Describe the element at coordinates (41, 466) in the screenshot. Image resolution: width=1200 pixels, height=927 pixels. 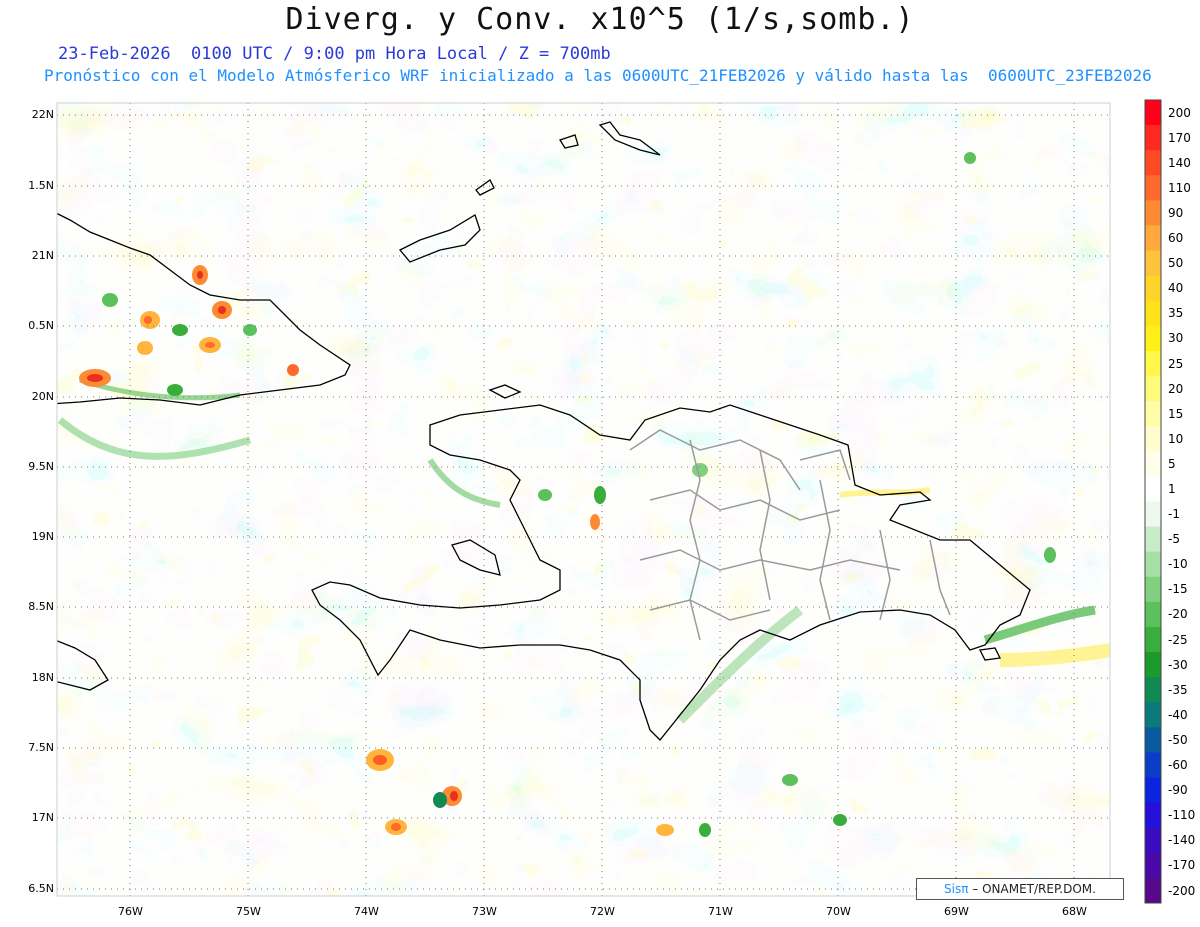
I see `lat-label: 9.5N` at that location.